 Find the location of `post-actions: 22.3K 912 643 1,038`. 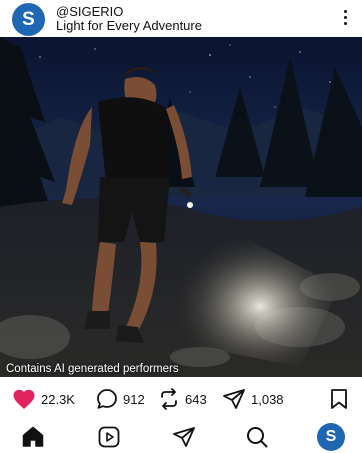

post-actions: 22.3K 912 643 1,038 is located at coordinates (181, 399).